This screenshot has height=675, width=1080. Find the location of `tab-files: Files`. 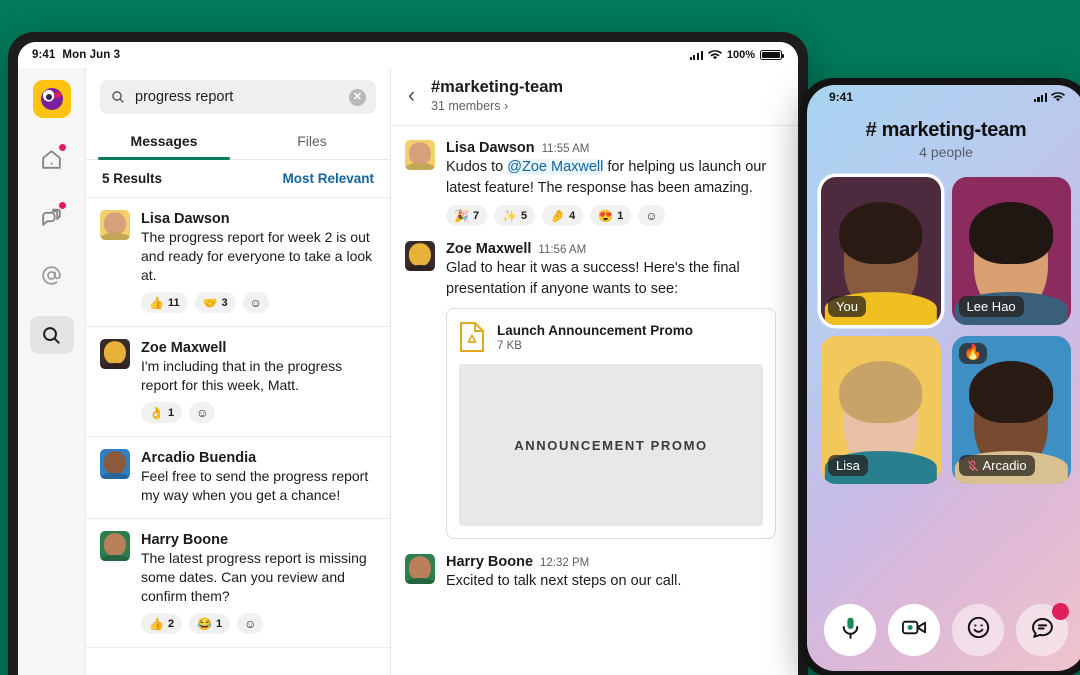

tab-files: Files is located at coordinates (312, 141).